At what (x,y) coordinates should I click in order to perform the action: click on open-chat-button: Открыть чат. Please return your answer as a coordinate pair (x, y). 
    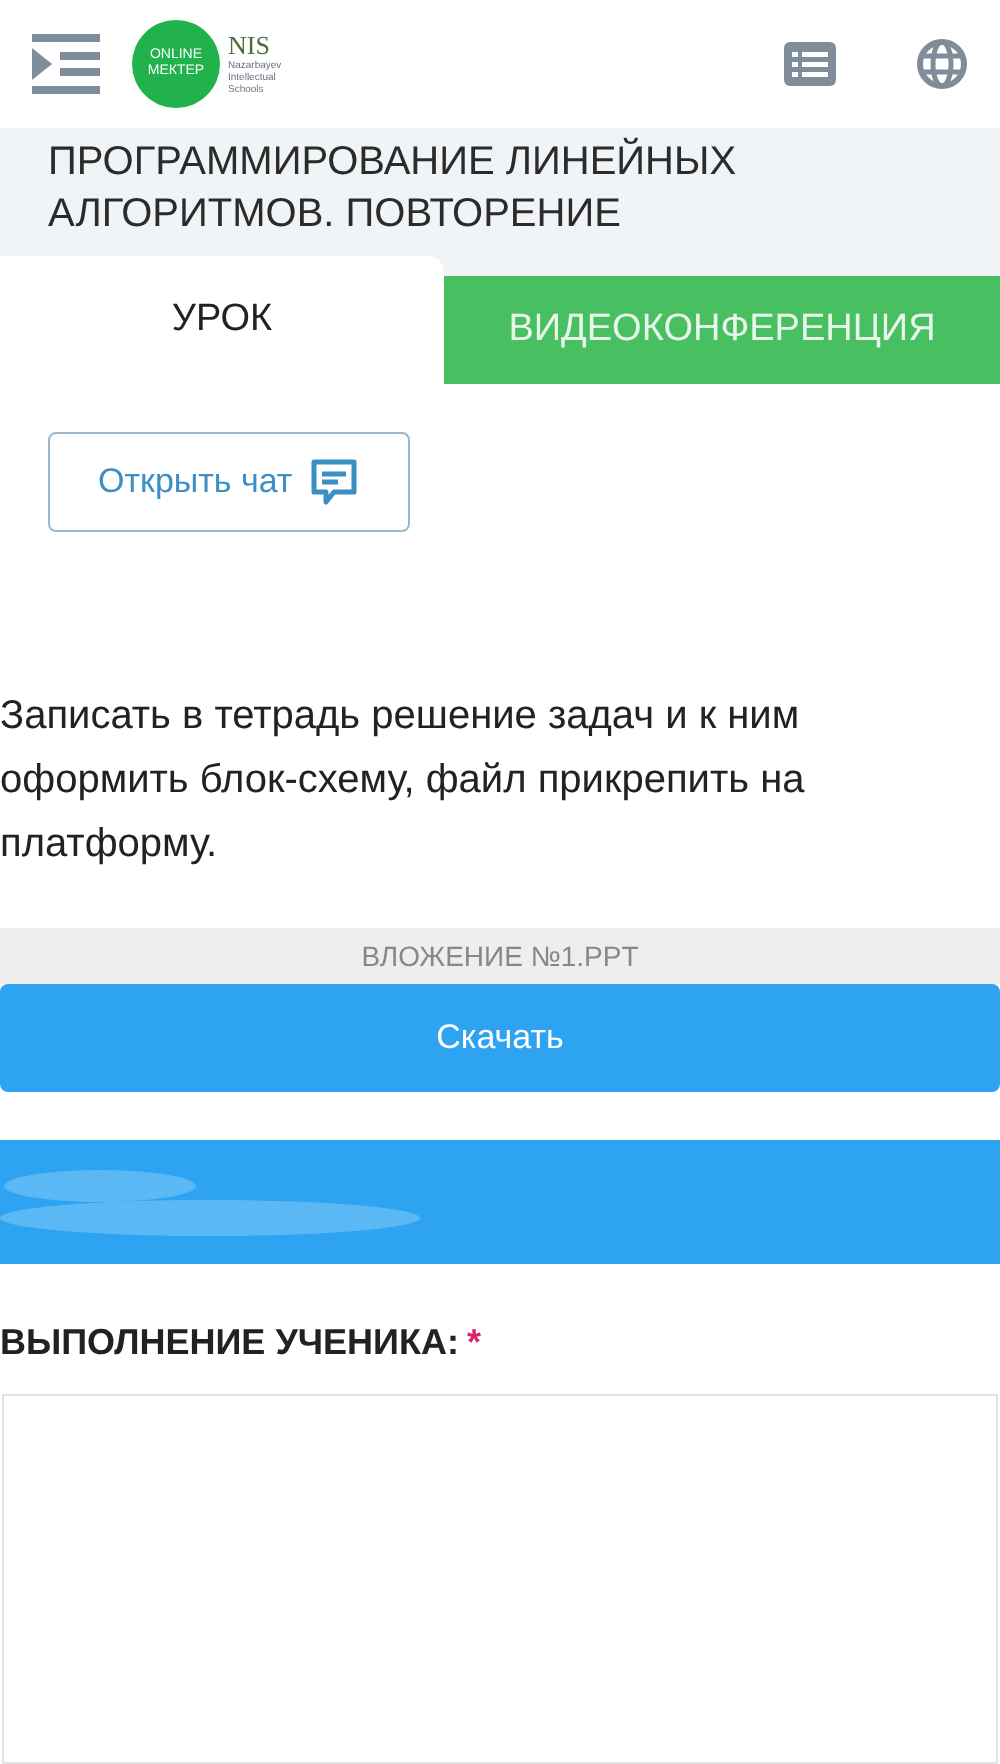
    Looking at the image, I should click on (229, 482).